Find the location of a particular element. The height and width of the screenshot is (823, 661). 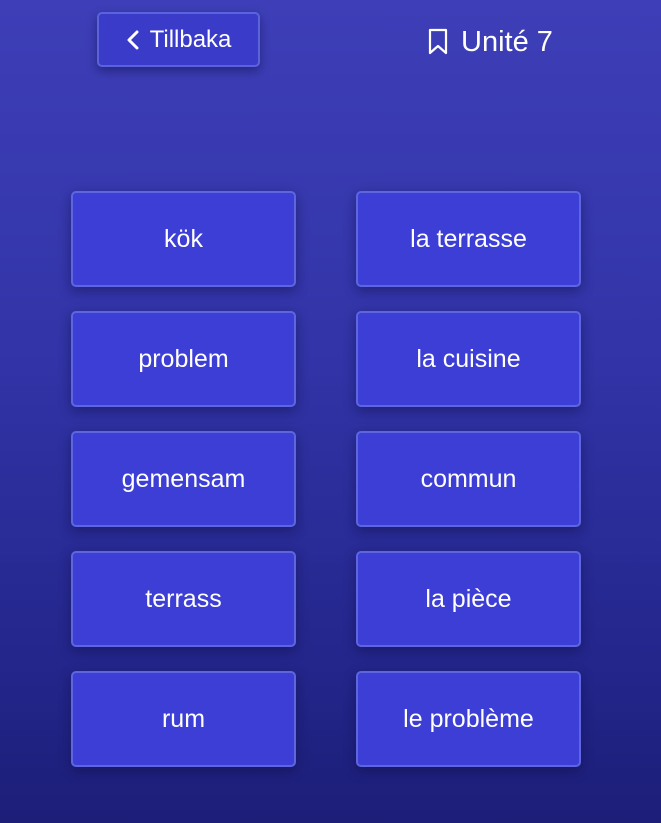

word-card-french: la cuisine is located at coordinates (468, 359).